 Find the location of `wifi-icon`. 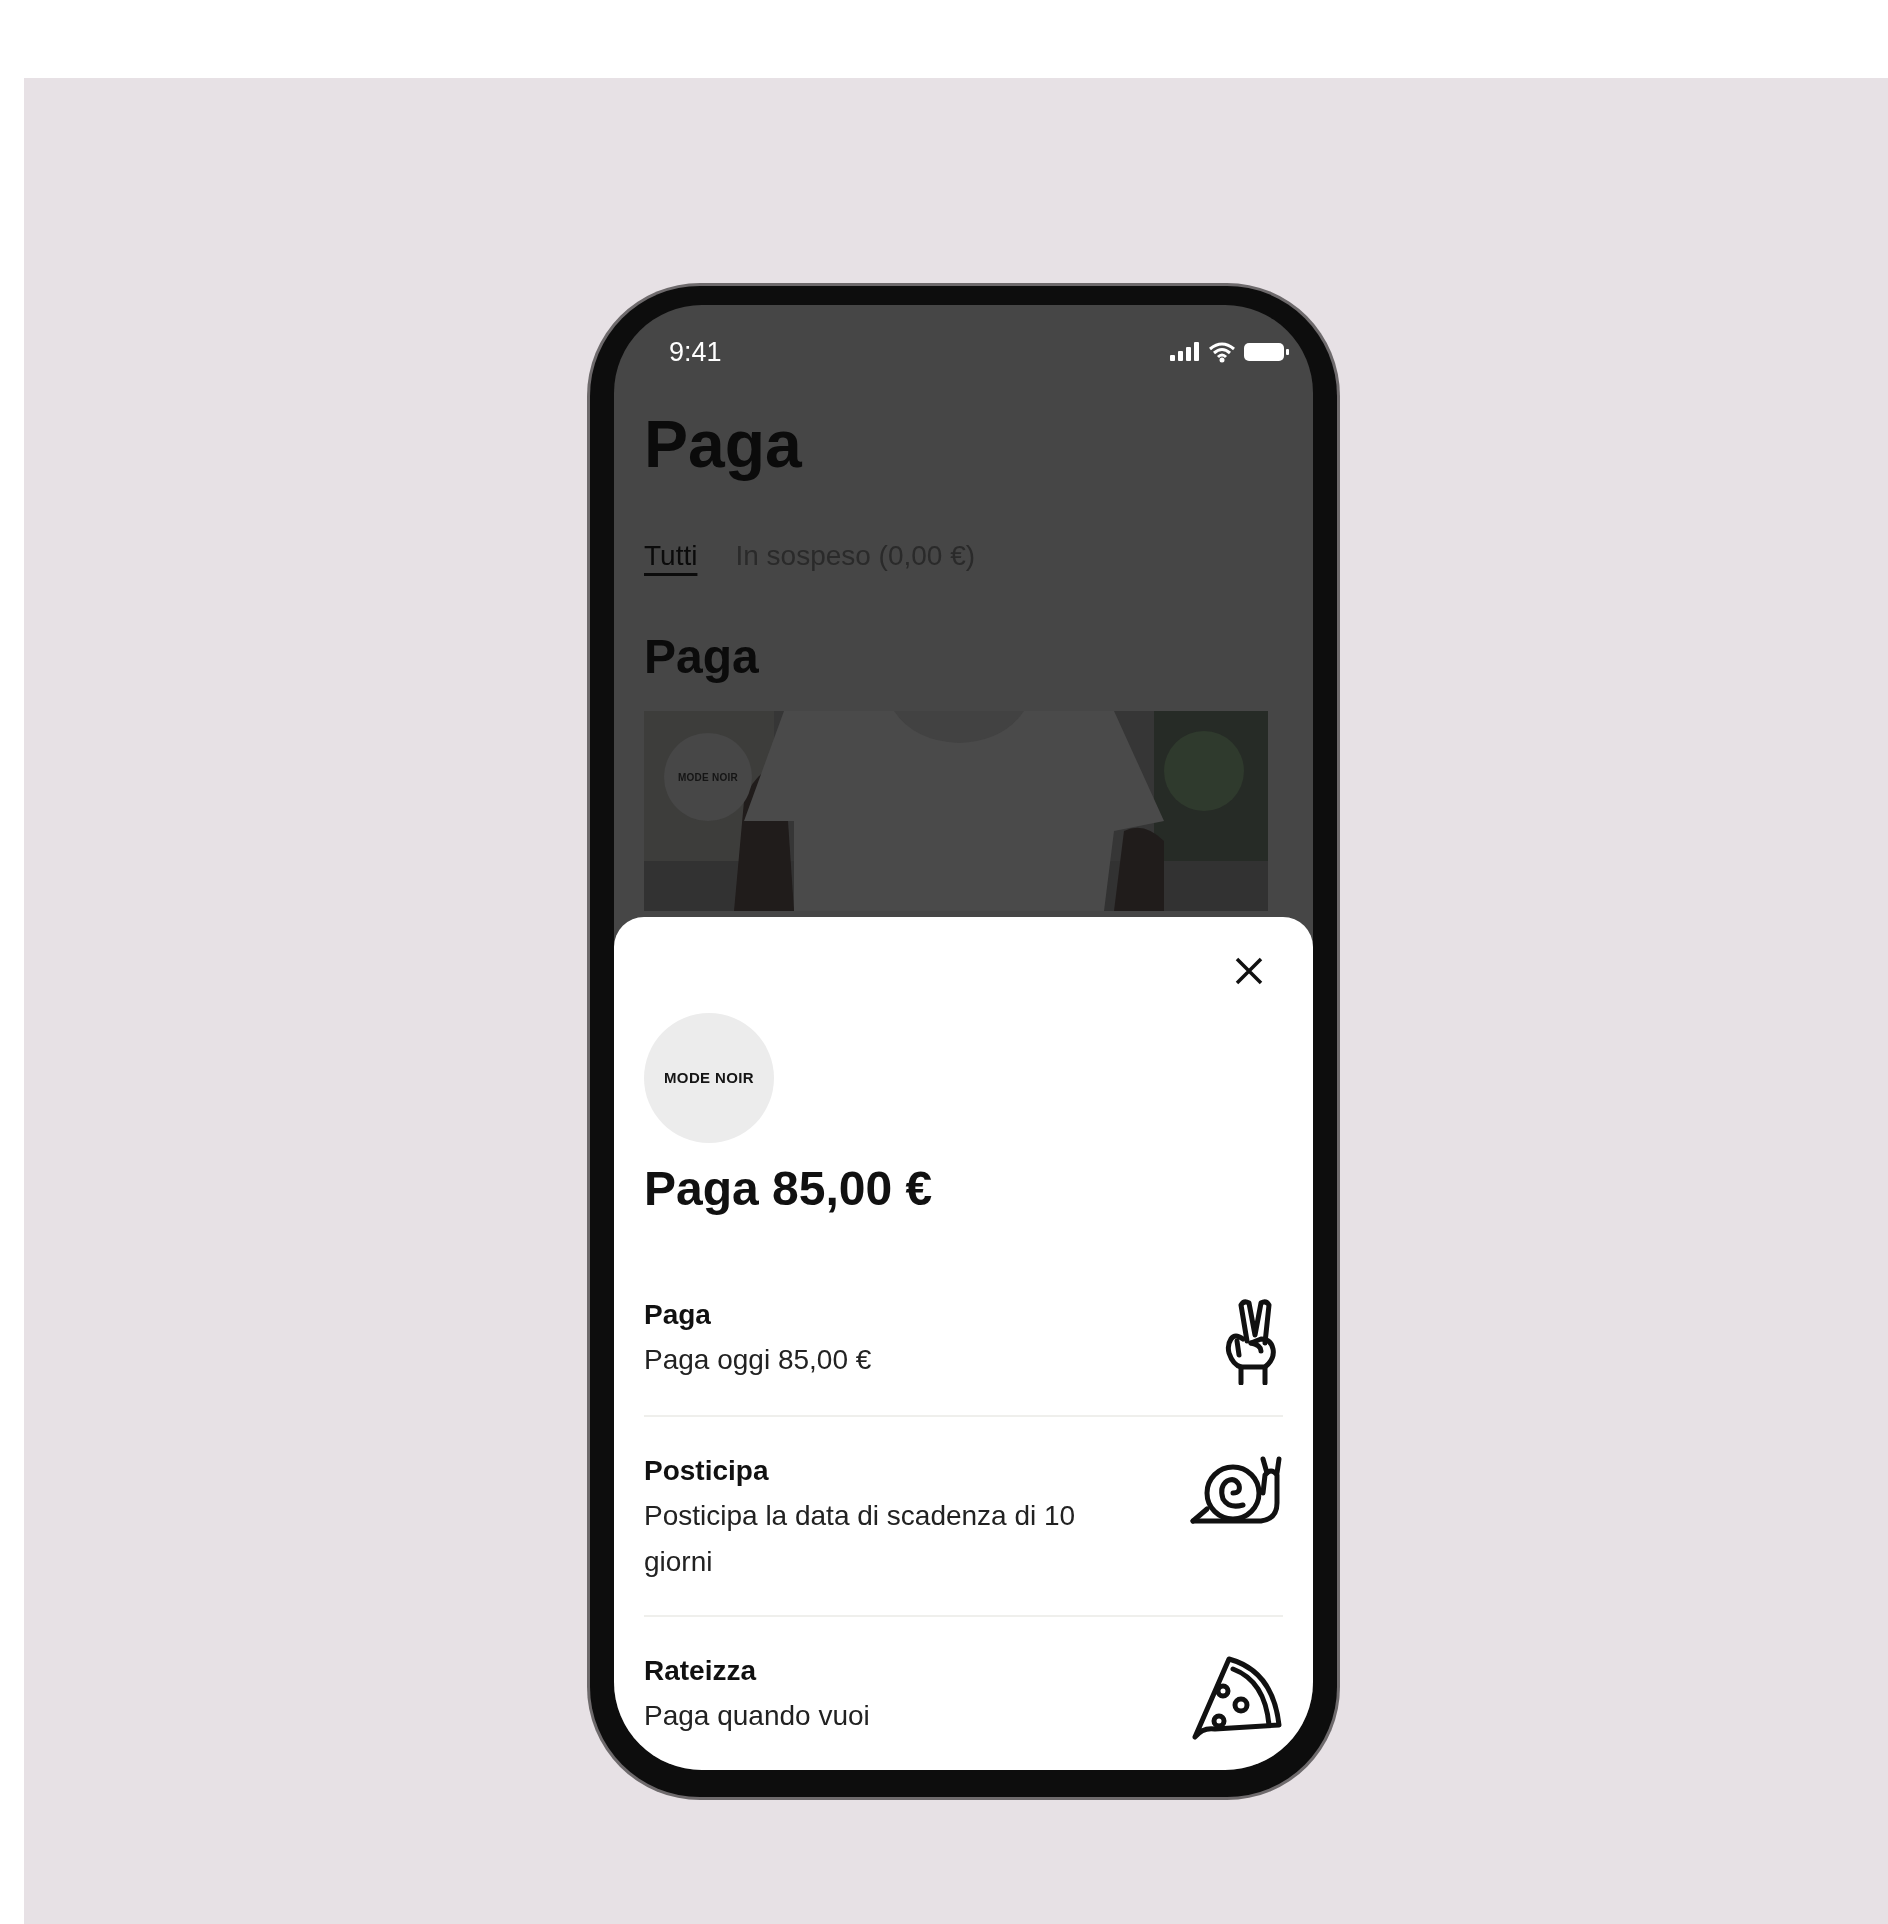

wifi-icon is located at coordinates (1222, 352).